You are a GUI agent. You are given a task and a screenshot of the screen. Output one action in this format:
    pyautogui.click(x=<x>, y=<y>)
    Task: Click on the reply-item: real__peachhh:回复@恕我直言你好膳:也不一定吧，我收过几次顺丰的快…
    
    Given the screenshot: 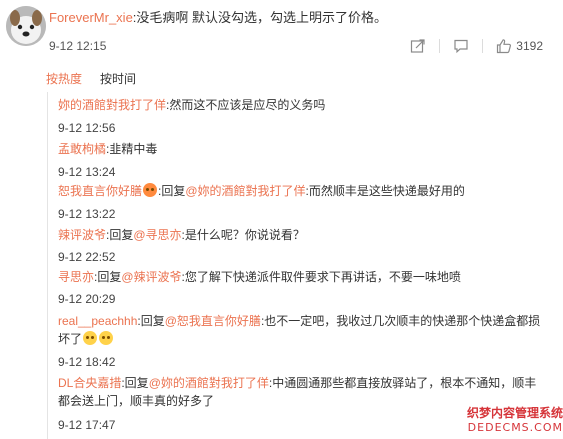 What is the action you would take?
    pyautogui.click(x=299, y=321)
    